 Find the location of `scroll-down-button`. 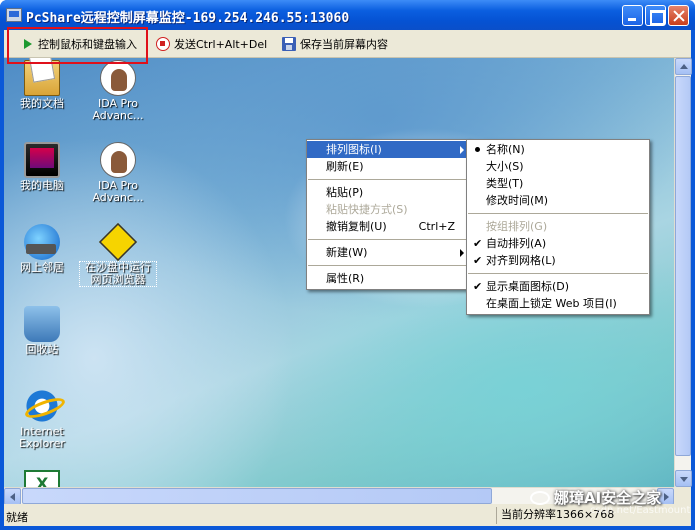

scroll-down-button is located at coordinates (683, 478).